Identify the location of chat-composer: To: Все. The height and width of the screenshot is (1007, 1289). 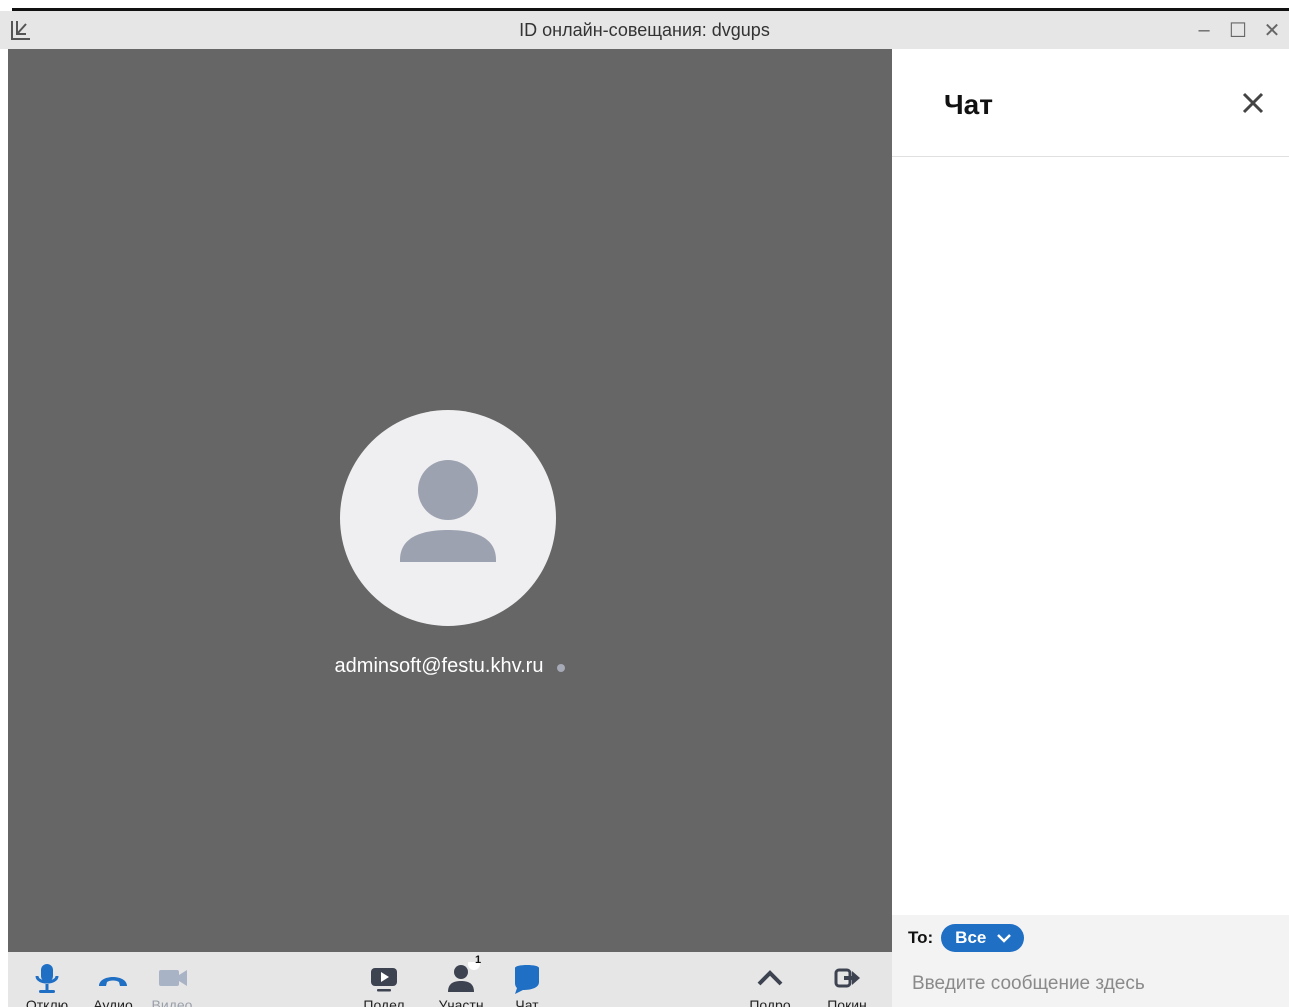
(1090, 961).